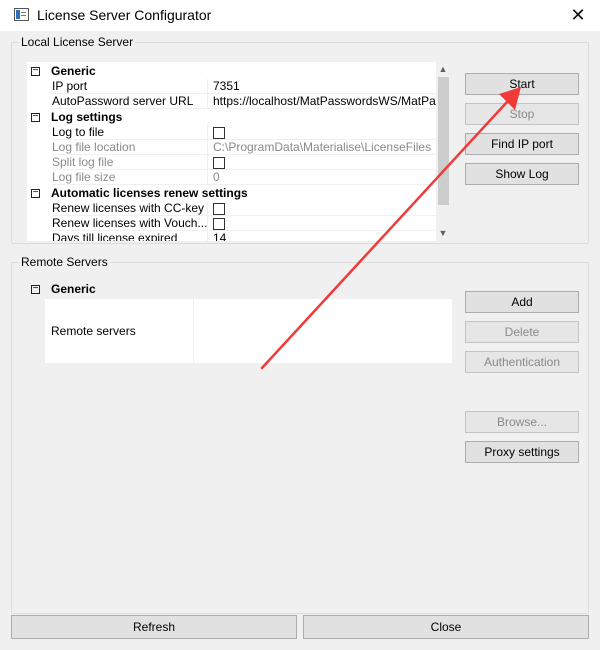  I want to click on property-value: 14, so click(322, 236).